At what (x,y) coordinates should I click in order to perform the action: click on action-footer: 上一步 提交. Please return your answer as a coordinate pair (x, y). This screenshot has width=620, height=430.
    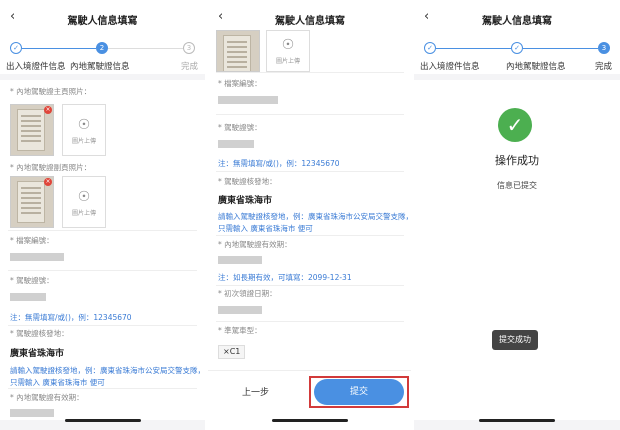
    Looking at the image, I should click on (310, 391).